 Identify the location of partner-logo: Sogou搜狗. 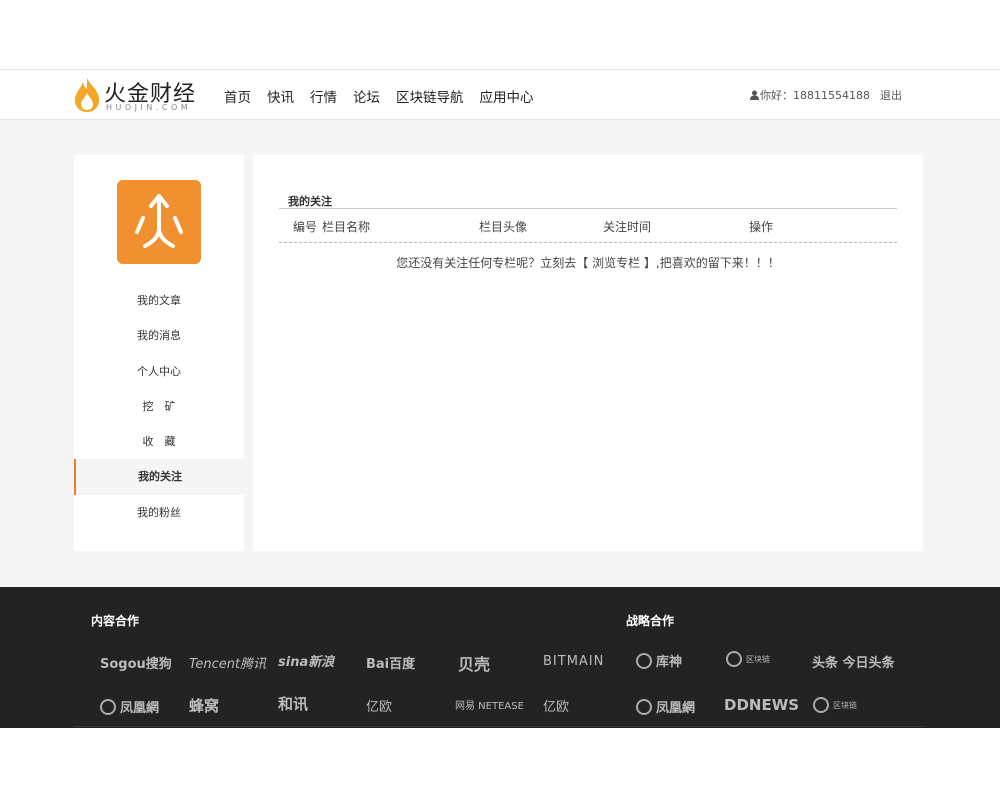
(136, 662).